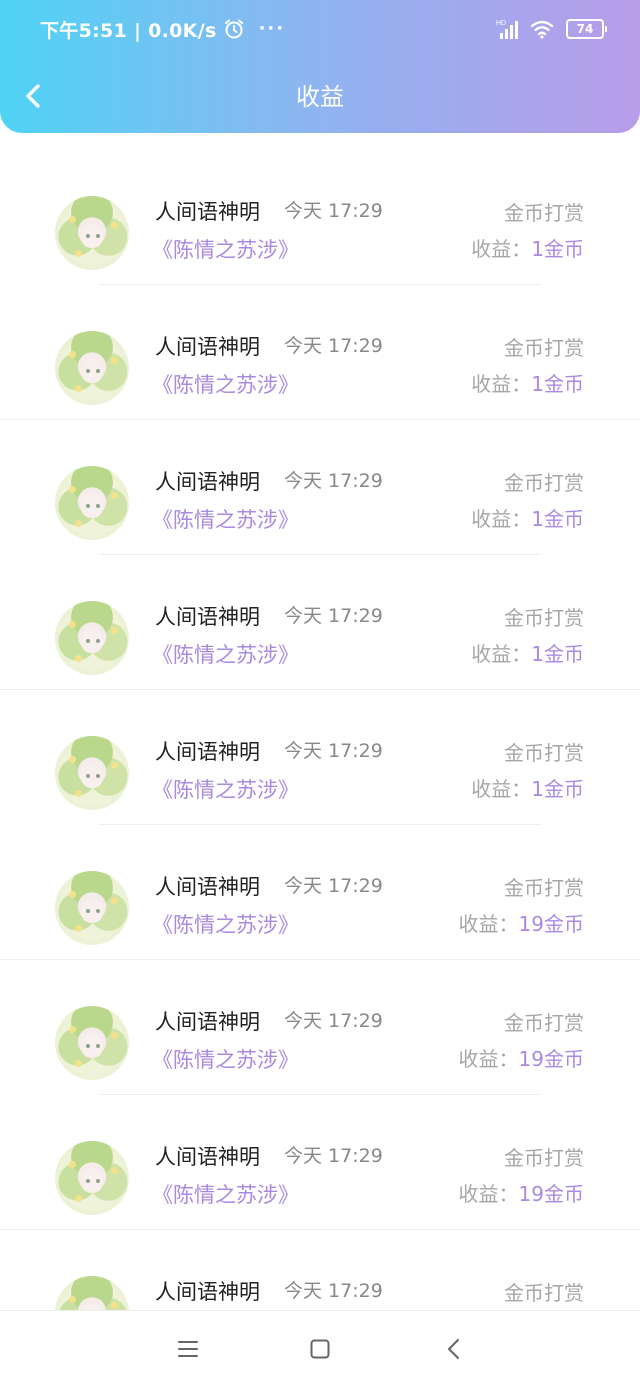  I want to click on signal-hd-label: HD, so click(501, 23).